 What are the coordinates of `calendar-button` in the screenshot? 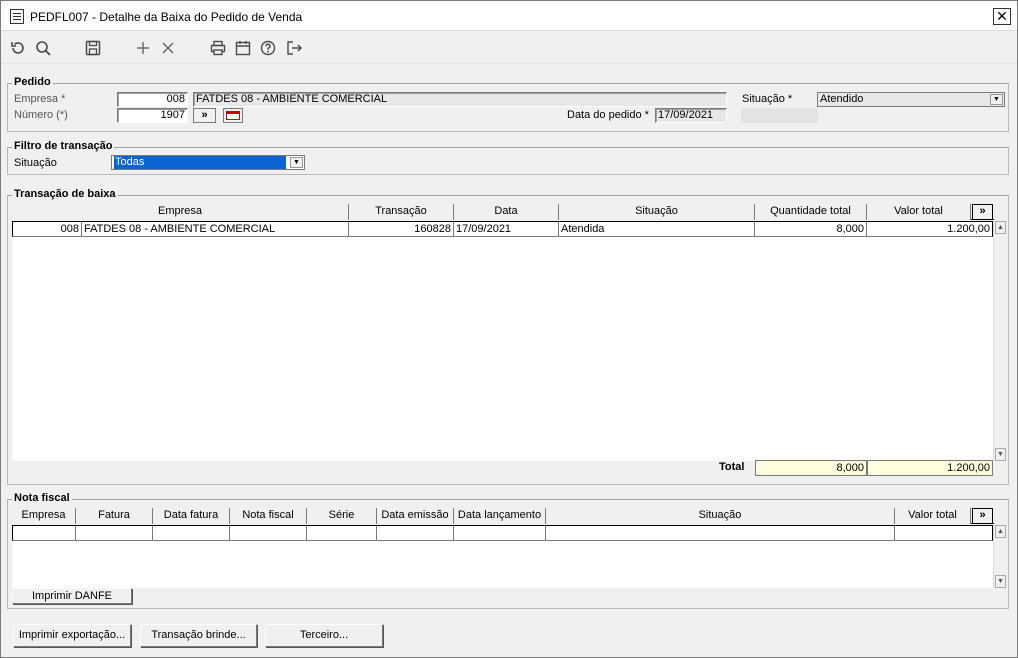 It's located at (233, 115).